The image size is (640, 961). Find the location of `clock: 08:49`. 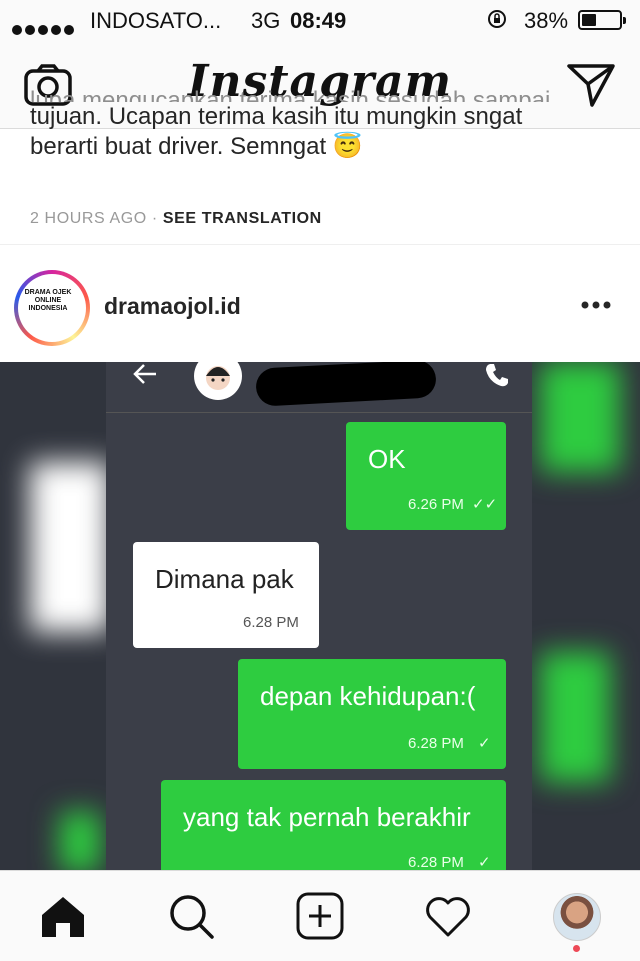

clock: 08:49 is located at coordinates (318, 20).